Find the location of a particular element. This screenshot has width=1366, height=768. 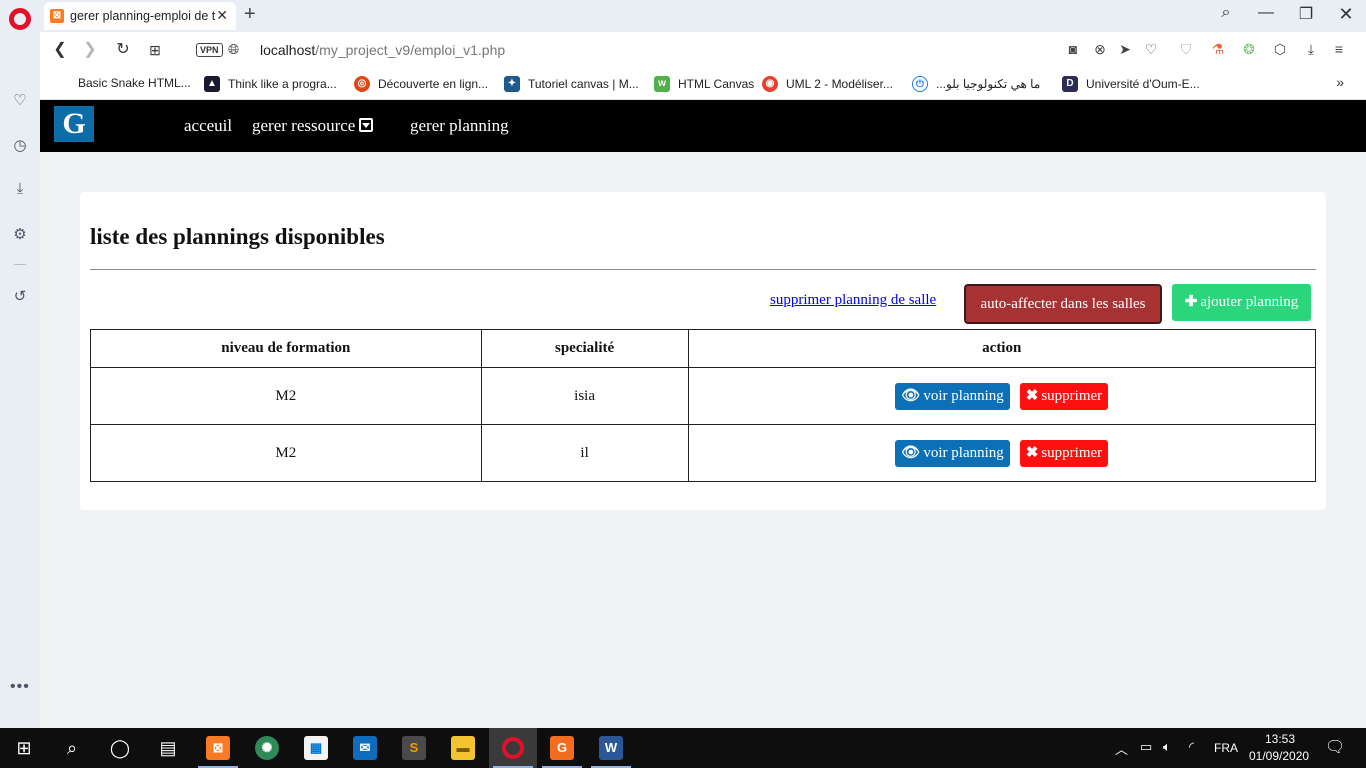

extension-flask-icon: ⚗ is located at coordinates (1218, 49).